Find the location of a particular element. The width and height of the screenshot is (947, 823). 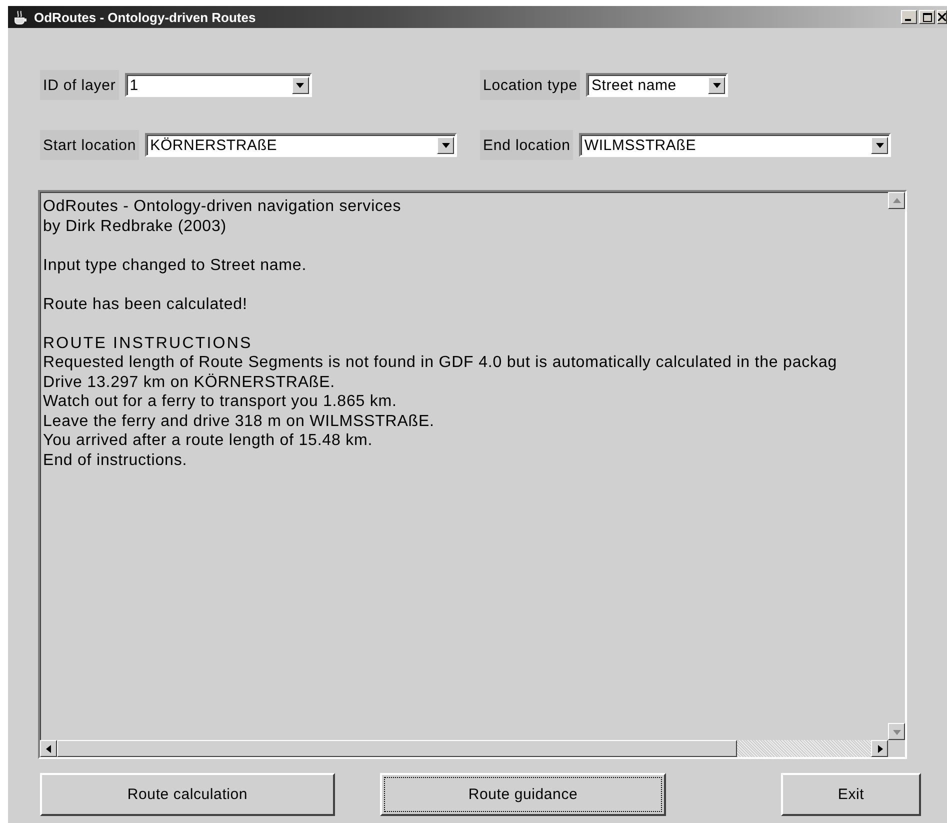

log-heading: ROUTE INSTRUCTIONS is located at coordinates (148, 343).